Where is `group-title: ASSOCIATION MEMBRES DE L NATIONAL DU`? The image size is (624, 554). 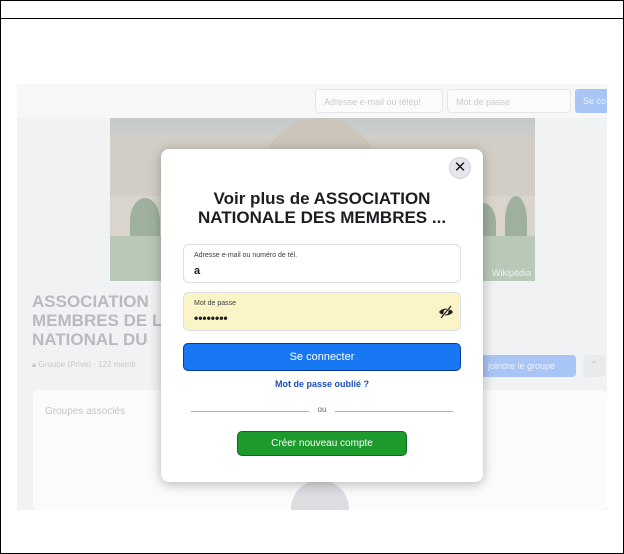
group-title: ASSOCIATION MEMBRES DE L NATIONAL DU is located at coordinates (107, 320).